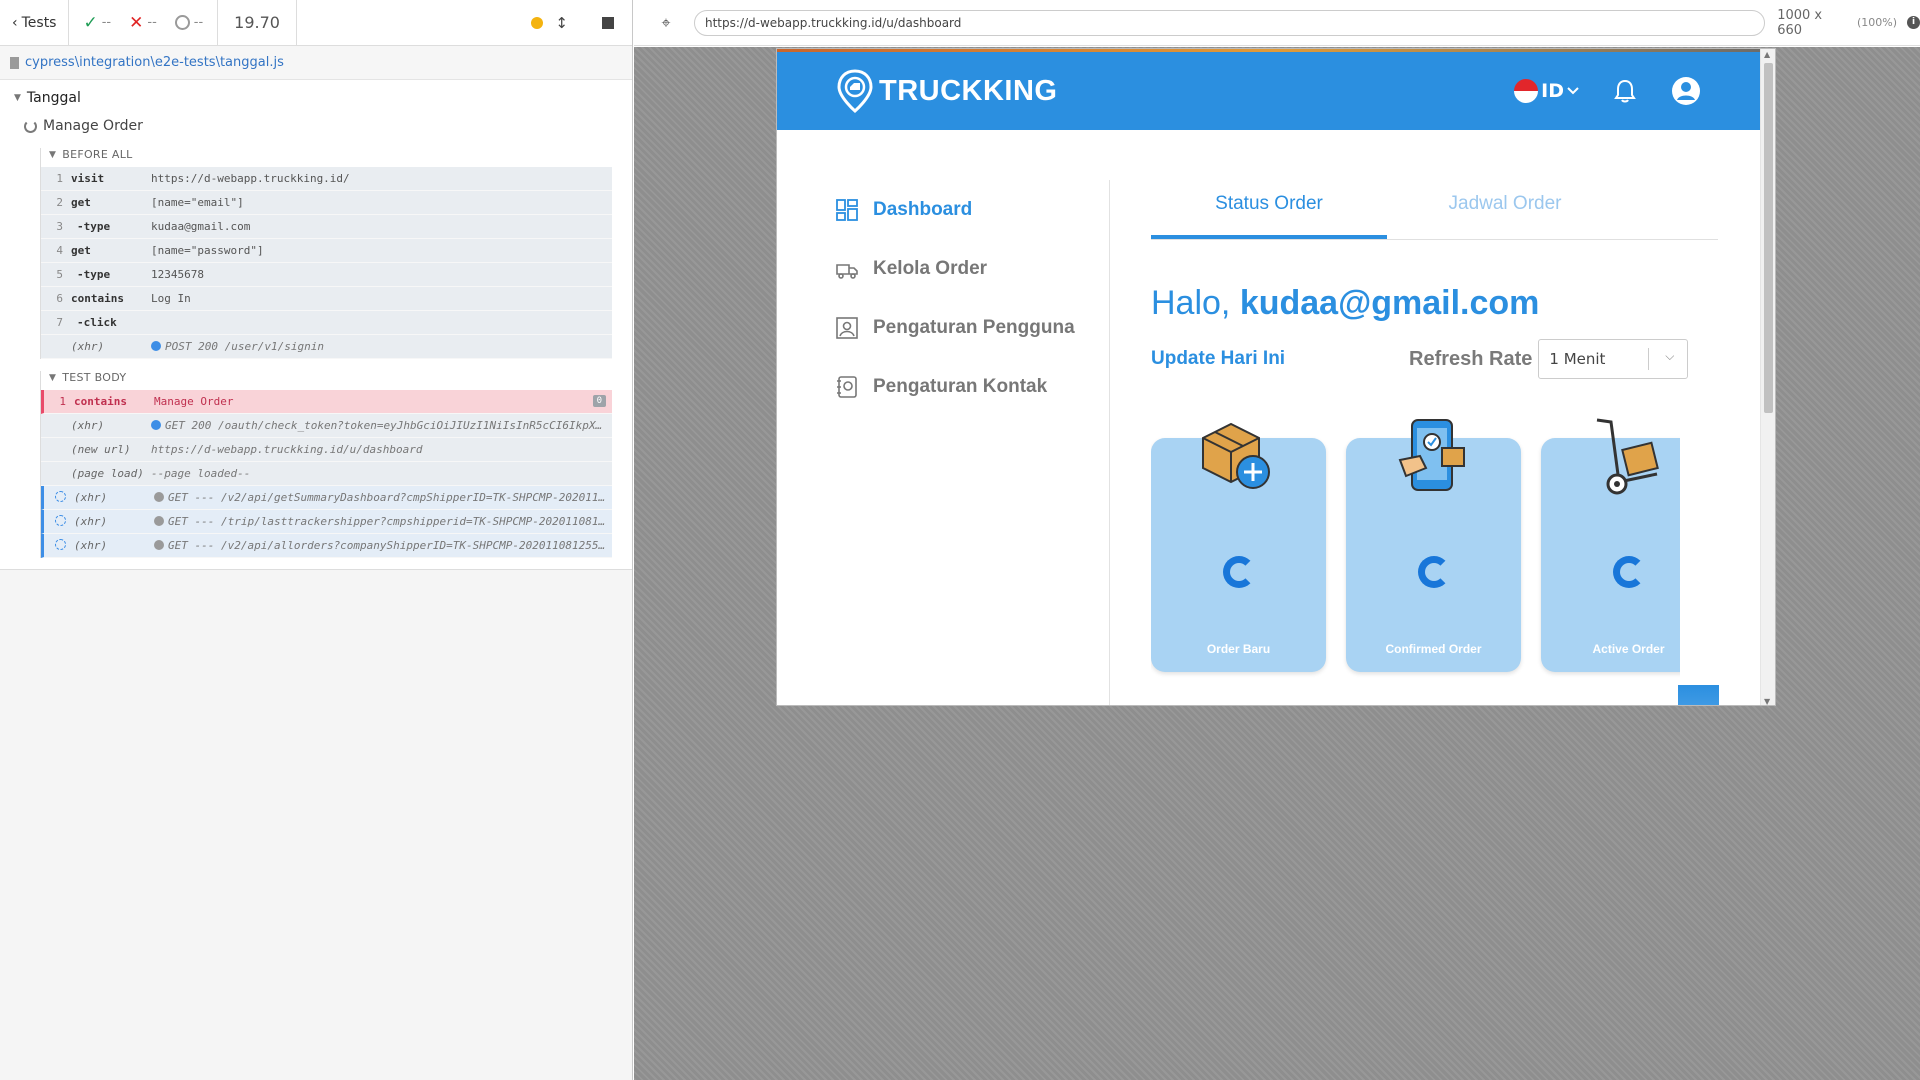  I want to click on command-message: Manage Order, so click(194, 401).